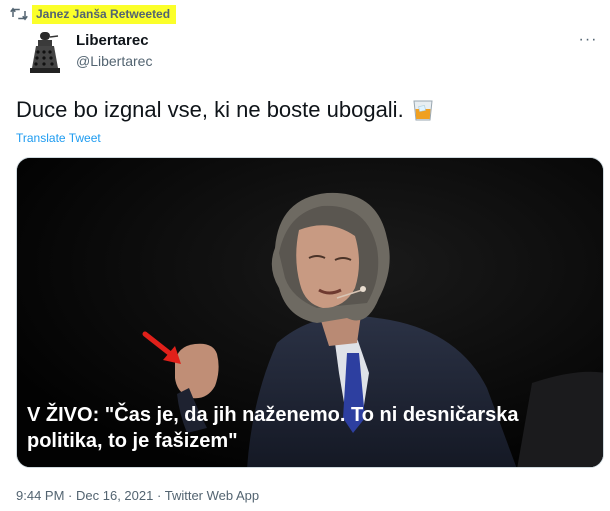 This screenshot has height=511, width=610. Describe the element at coordinates (112, 40) in the screenshot. I see `author-name: Libertarec` at that location.